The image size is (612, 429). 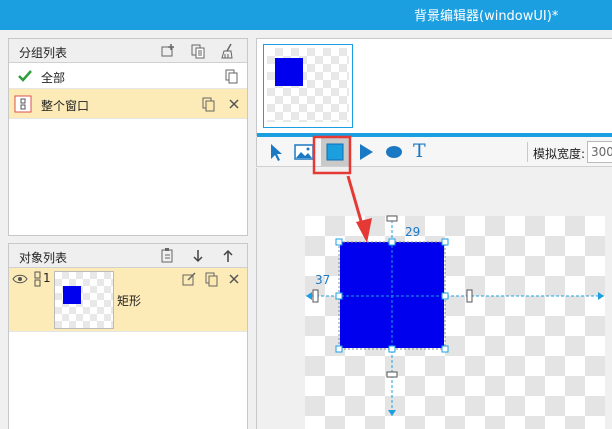 I want to click on move-down-icon, so click(x=198, y=256).